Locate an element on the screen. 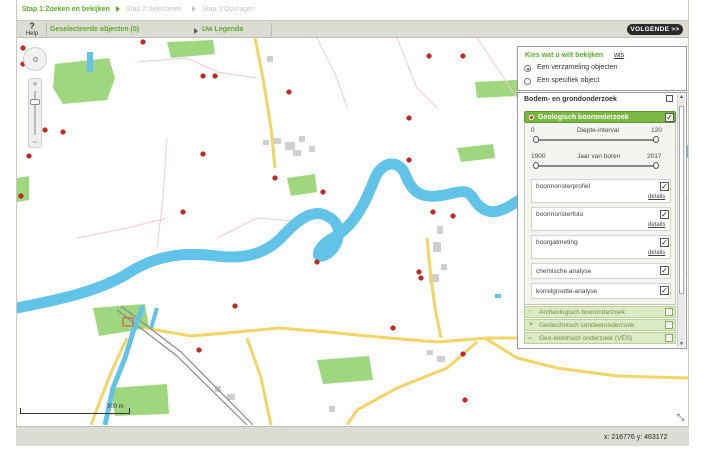 The width and height of the screenshot is (709, 460). step-1-link: Stap 1:Zoeken en bekijken is located at coordinates (66, 9).